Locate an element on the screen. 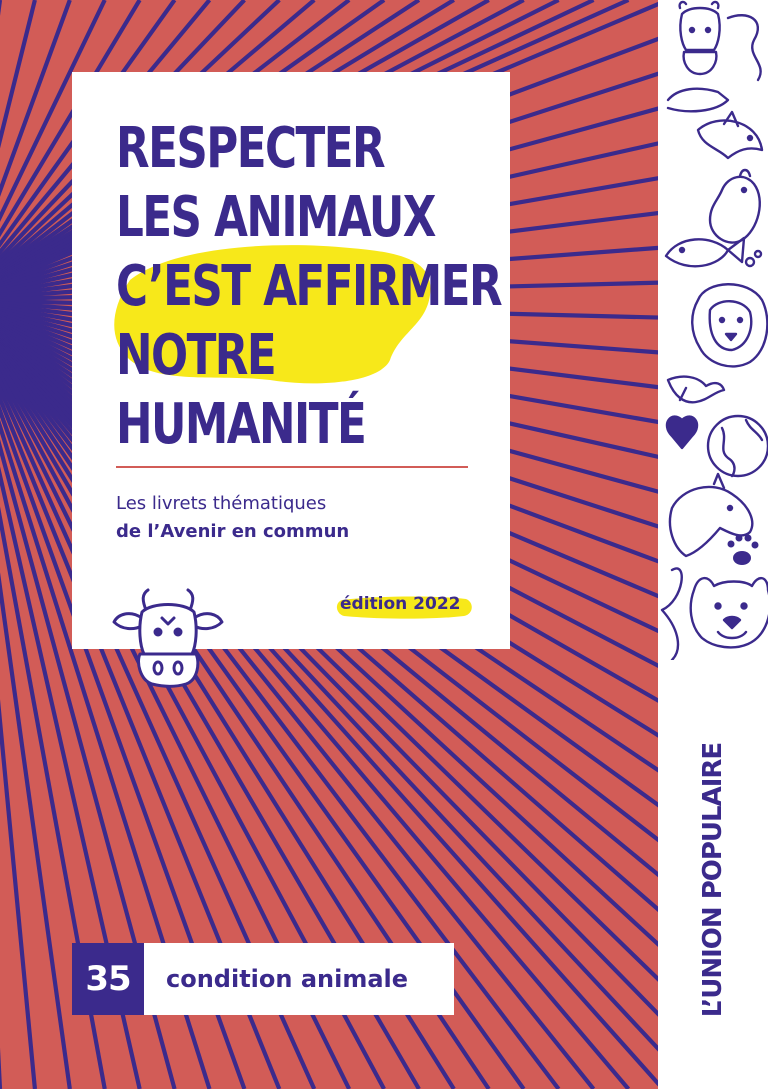  paw-print-icon is located at coordinates (743, 549).